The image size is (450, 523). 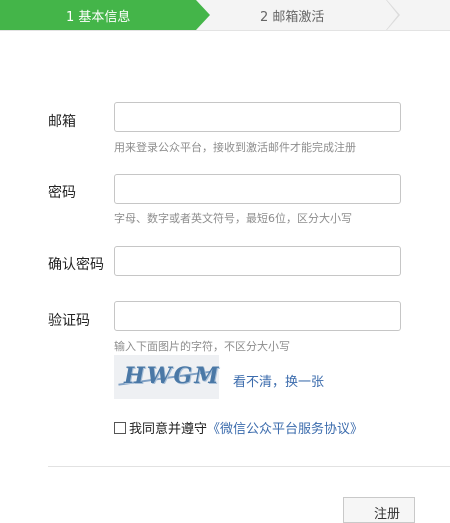 What do you see at coordinates (62, 122) in the screenshot?
I see `email-label: 邮箱` at bounding box center [62, 122].